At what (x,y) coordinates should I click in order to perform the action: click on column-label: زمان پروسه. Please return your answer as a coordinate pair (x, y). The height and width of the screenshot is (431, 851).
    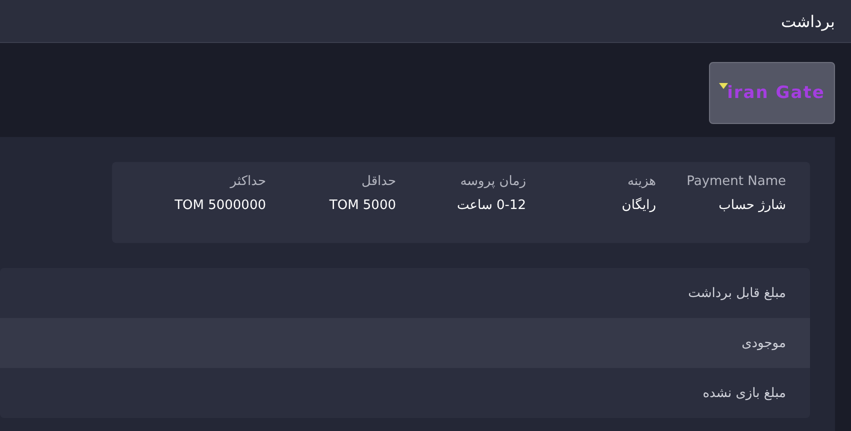
    Looking at the image, I should click on (492, 181).